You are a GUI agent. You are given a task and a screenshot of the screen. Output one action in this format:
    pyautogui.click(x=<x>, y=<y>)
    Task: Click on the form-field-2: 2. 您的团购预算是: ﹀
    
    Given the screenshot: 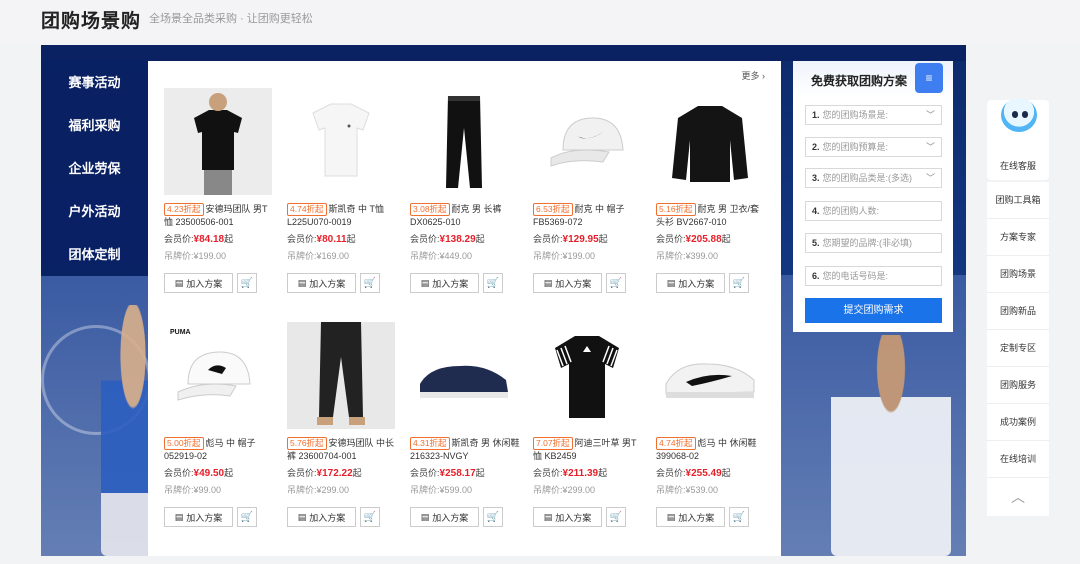 What is the action you would take?
    pyautogui.click(x=873, y=147)
    